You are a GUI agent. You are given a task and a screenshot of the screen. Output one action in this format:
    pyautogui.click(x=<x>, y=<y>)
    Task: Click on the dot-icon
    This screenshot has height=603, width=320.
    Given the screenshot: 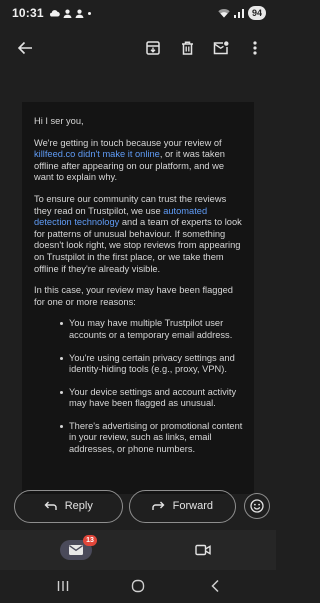 What is the action you would take?
    pyautogui.click(x=89, y=13)
    